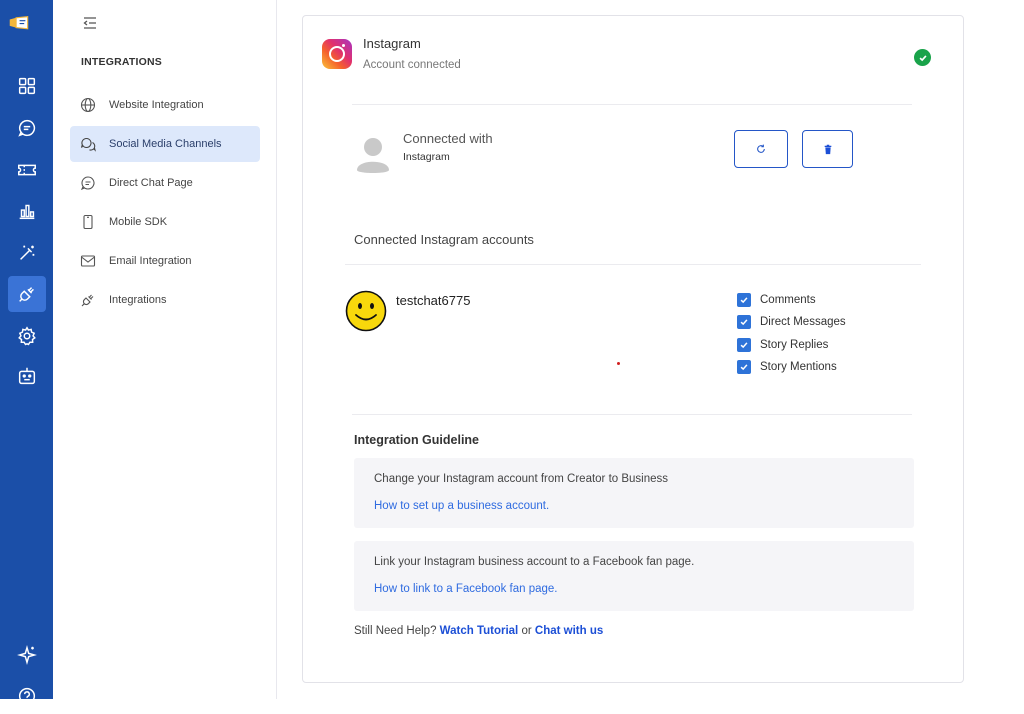 This screenshot has height=714, width=1024. Describe the element at coordinates (618, 363) in the screenshot. I see `stray-dot` at that location.